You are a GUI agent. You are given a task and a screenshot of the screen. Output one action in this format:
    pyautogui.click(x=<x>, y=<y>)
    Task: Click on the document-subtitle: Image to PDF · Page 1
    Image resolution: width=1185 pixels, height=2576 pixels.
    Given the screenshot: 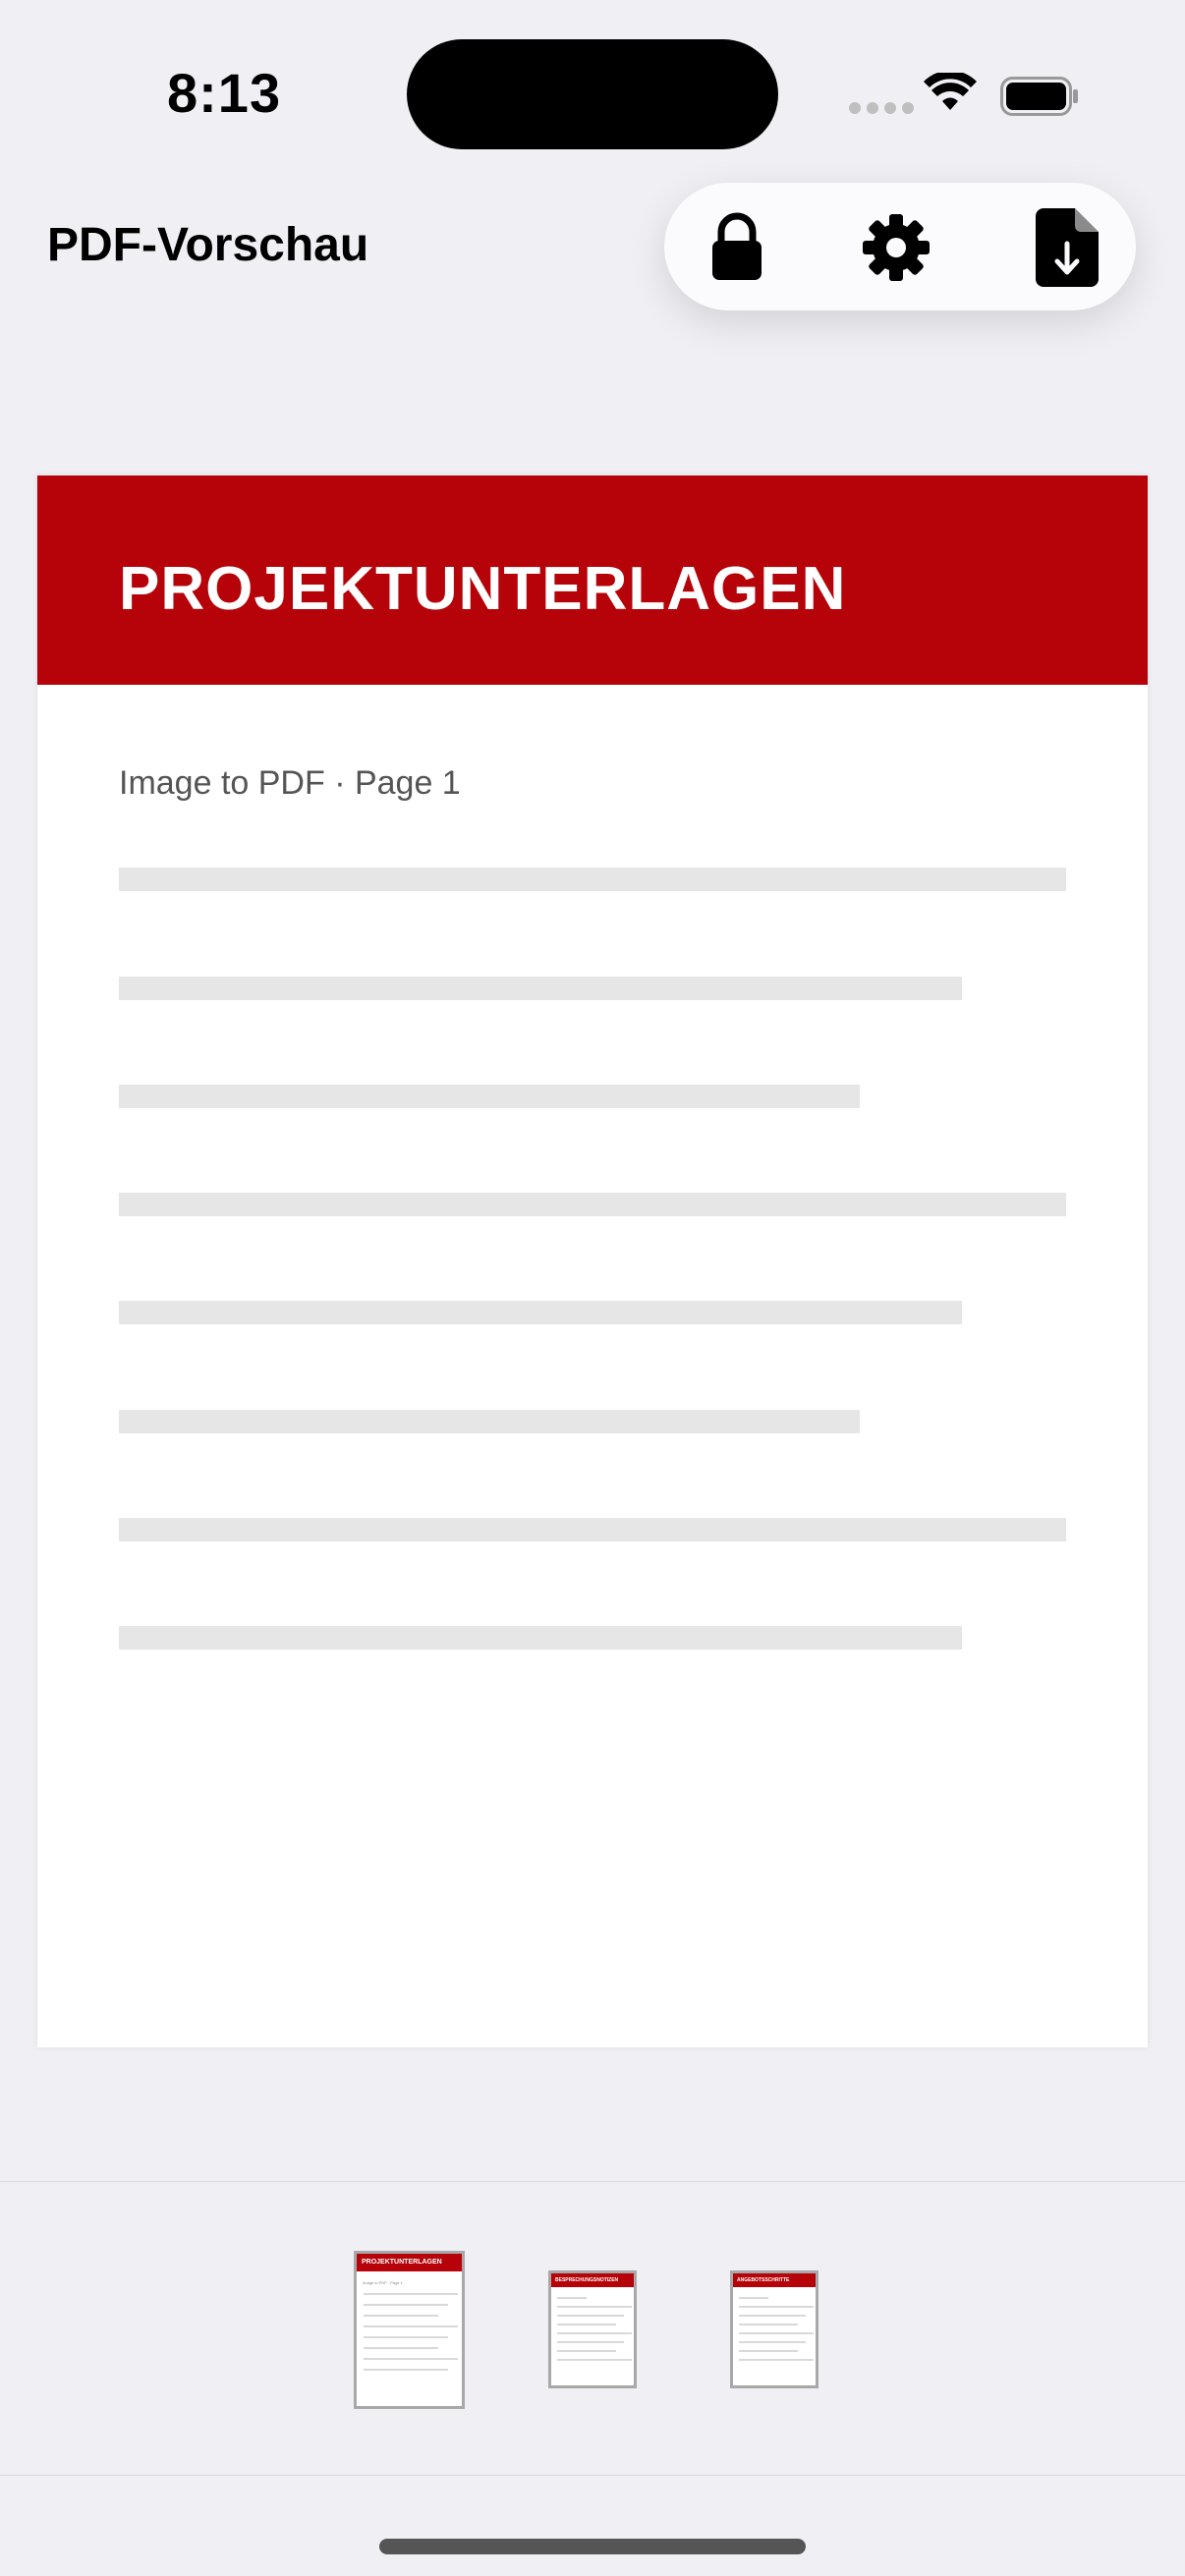 What is the action you would take?
    pyautogui.click(x=290, y=783)
    